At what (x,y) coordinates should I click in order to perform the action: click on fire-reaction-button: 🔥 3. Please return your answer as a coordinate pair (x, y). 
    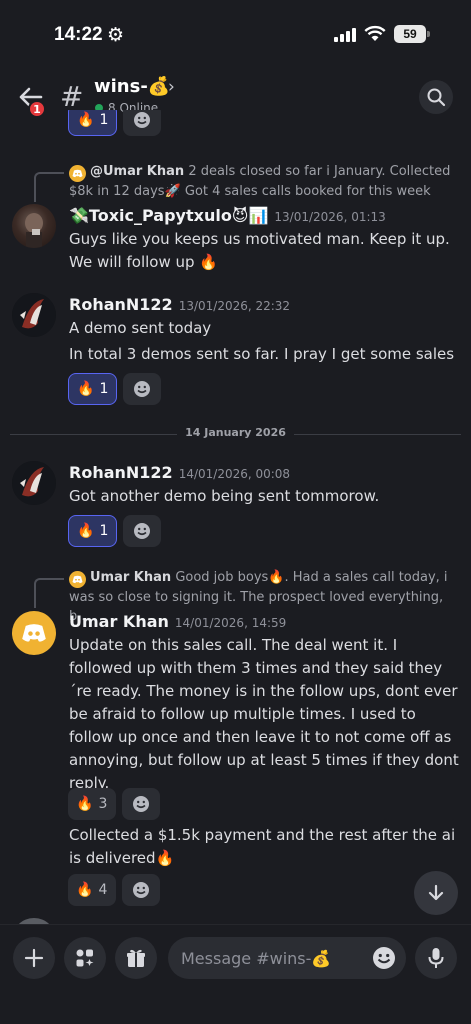
    Looking at the image, I should click on (92, 804).